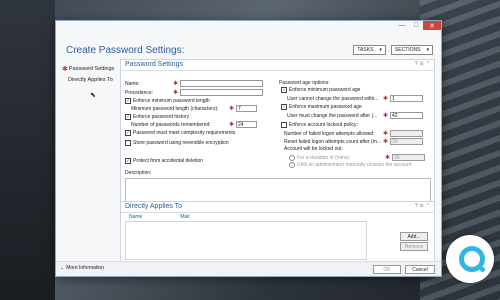  What do you see at coordinates (407, 98) in the screenshot?
I see `min-age-input: 1` at bounding box center [407, 98].